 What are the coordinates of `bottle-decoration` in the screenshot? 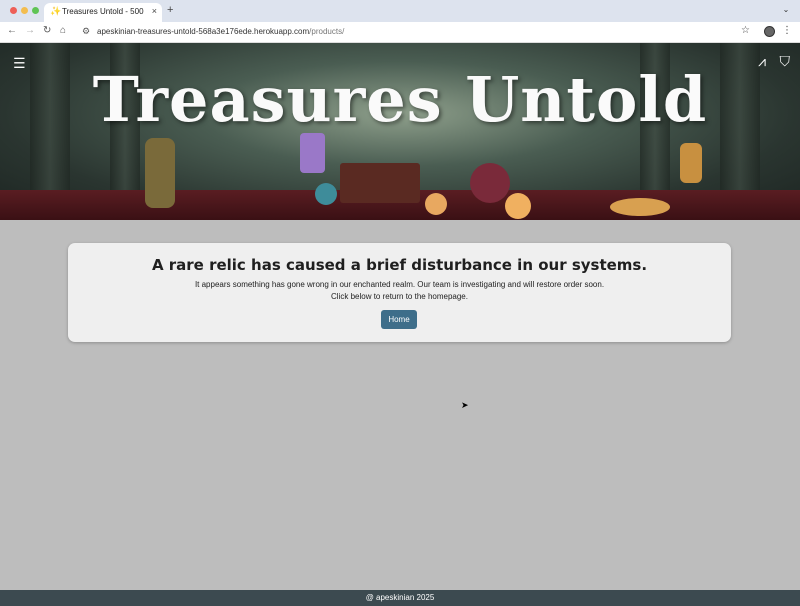 It's located at (691, 163).